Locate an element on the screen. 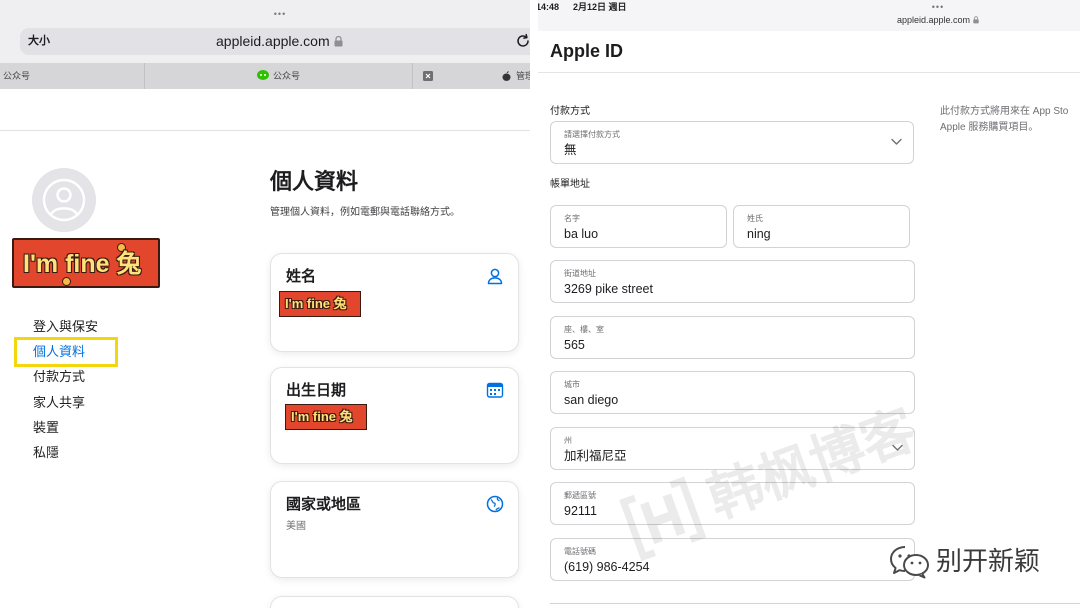 The width and height of the screenshot is (1080, 608). street-field: 街道地址 3269 pike street is located at coordinates (732, 281).